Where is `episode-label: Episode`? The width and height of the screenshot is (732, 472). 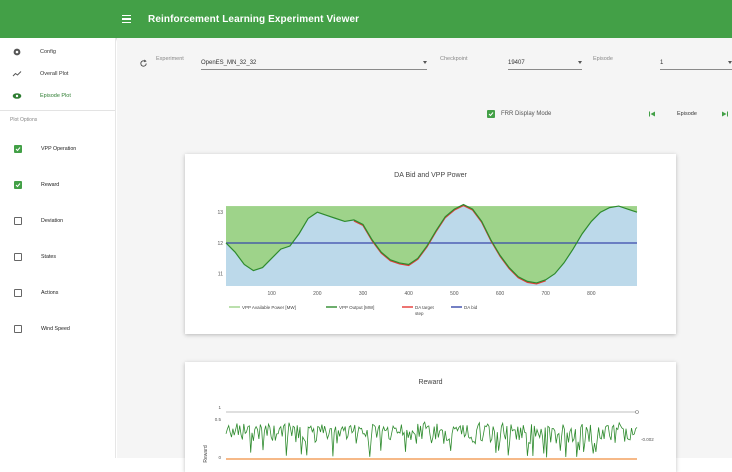
episode-label: Episode is located at coordinates (603, 59).